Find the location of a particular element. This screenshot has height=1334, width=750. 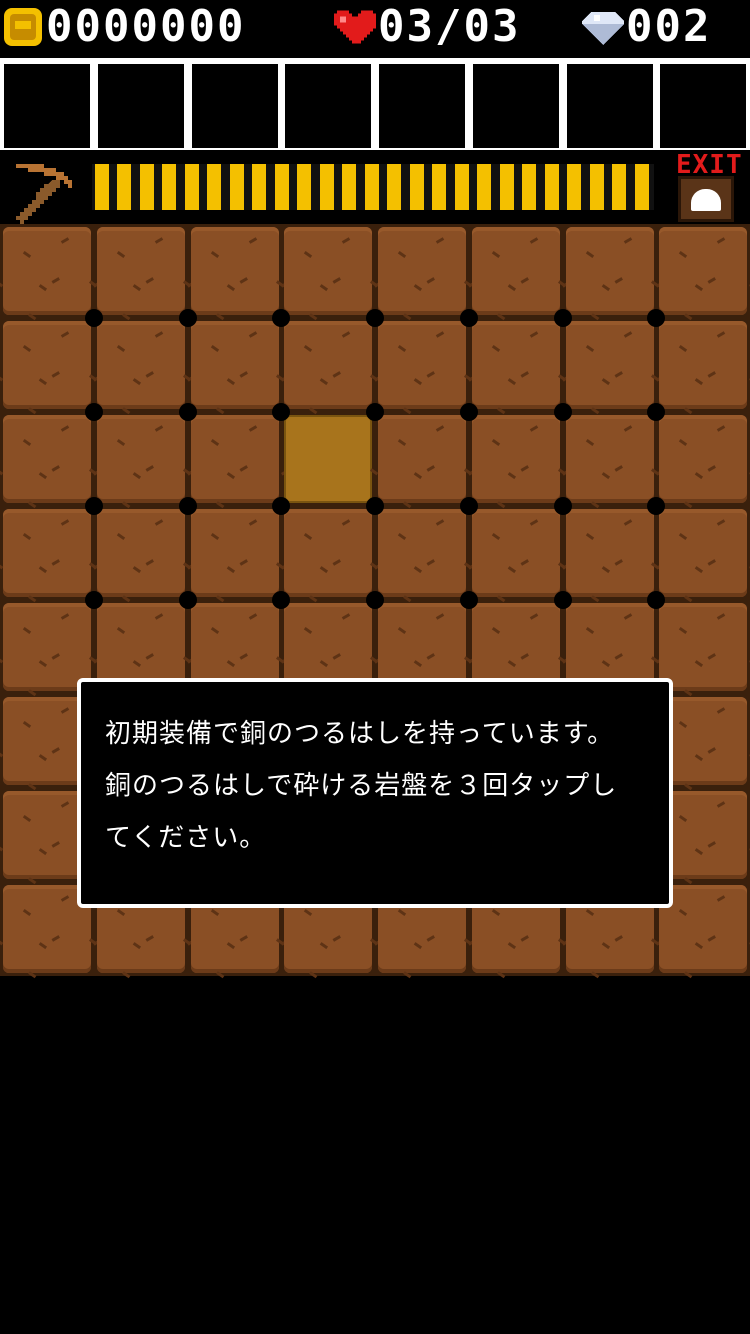

gold-counter: 0000000 is located at coordinates (124, 27).